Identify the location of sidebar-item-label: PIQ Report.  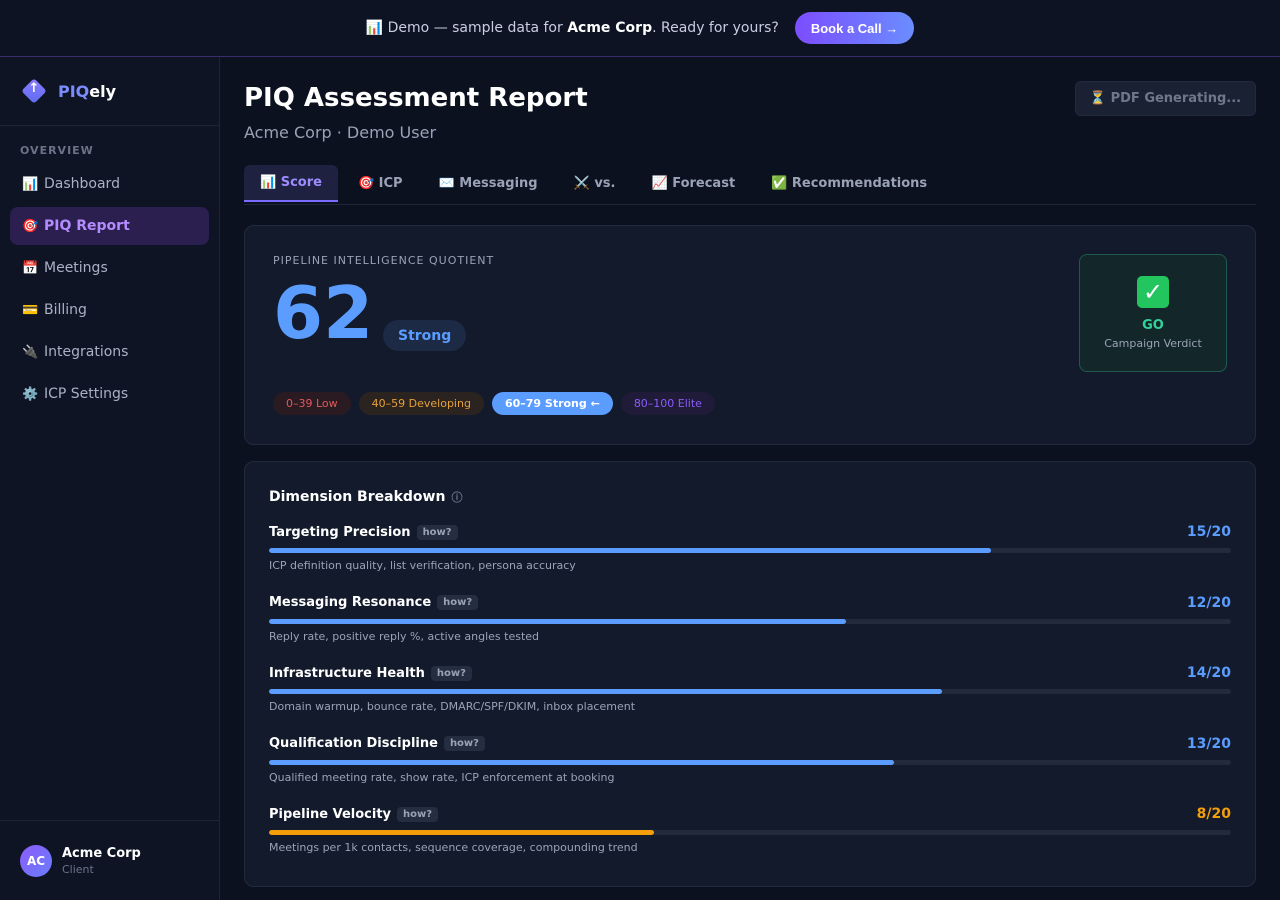
(87, 226).